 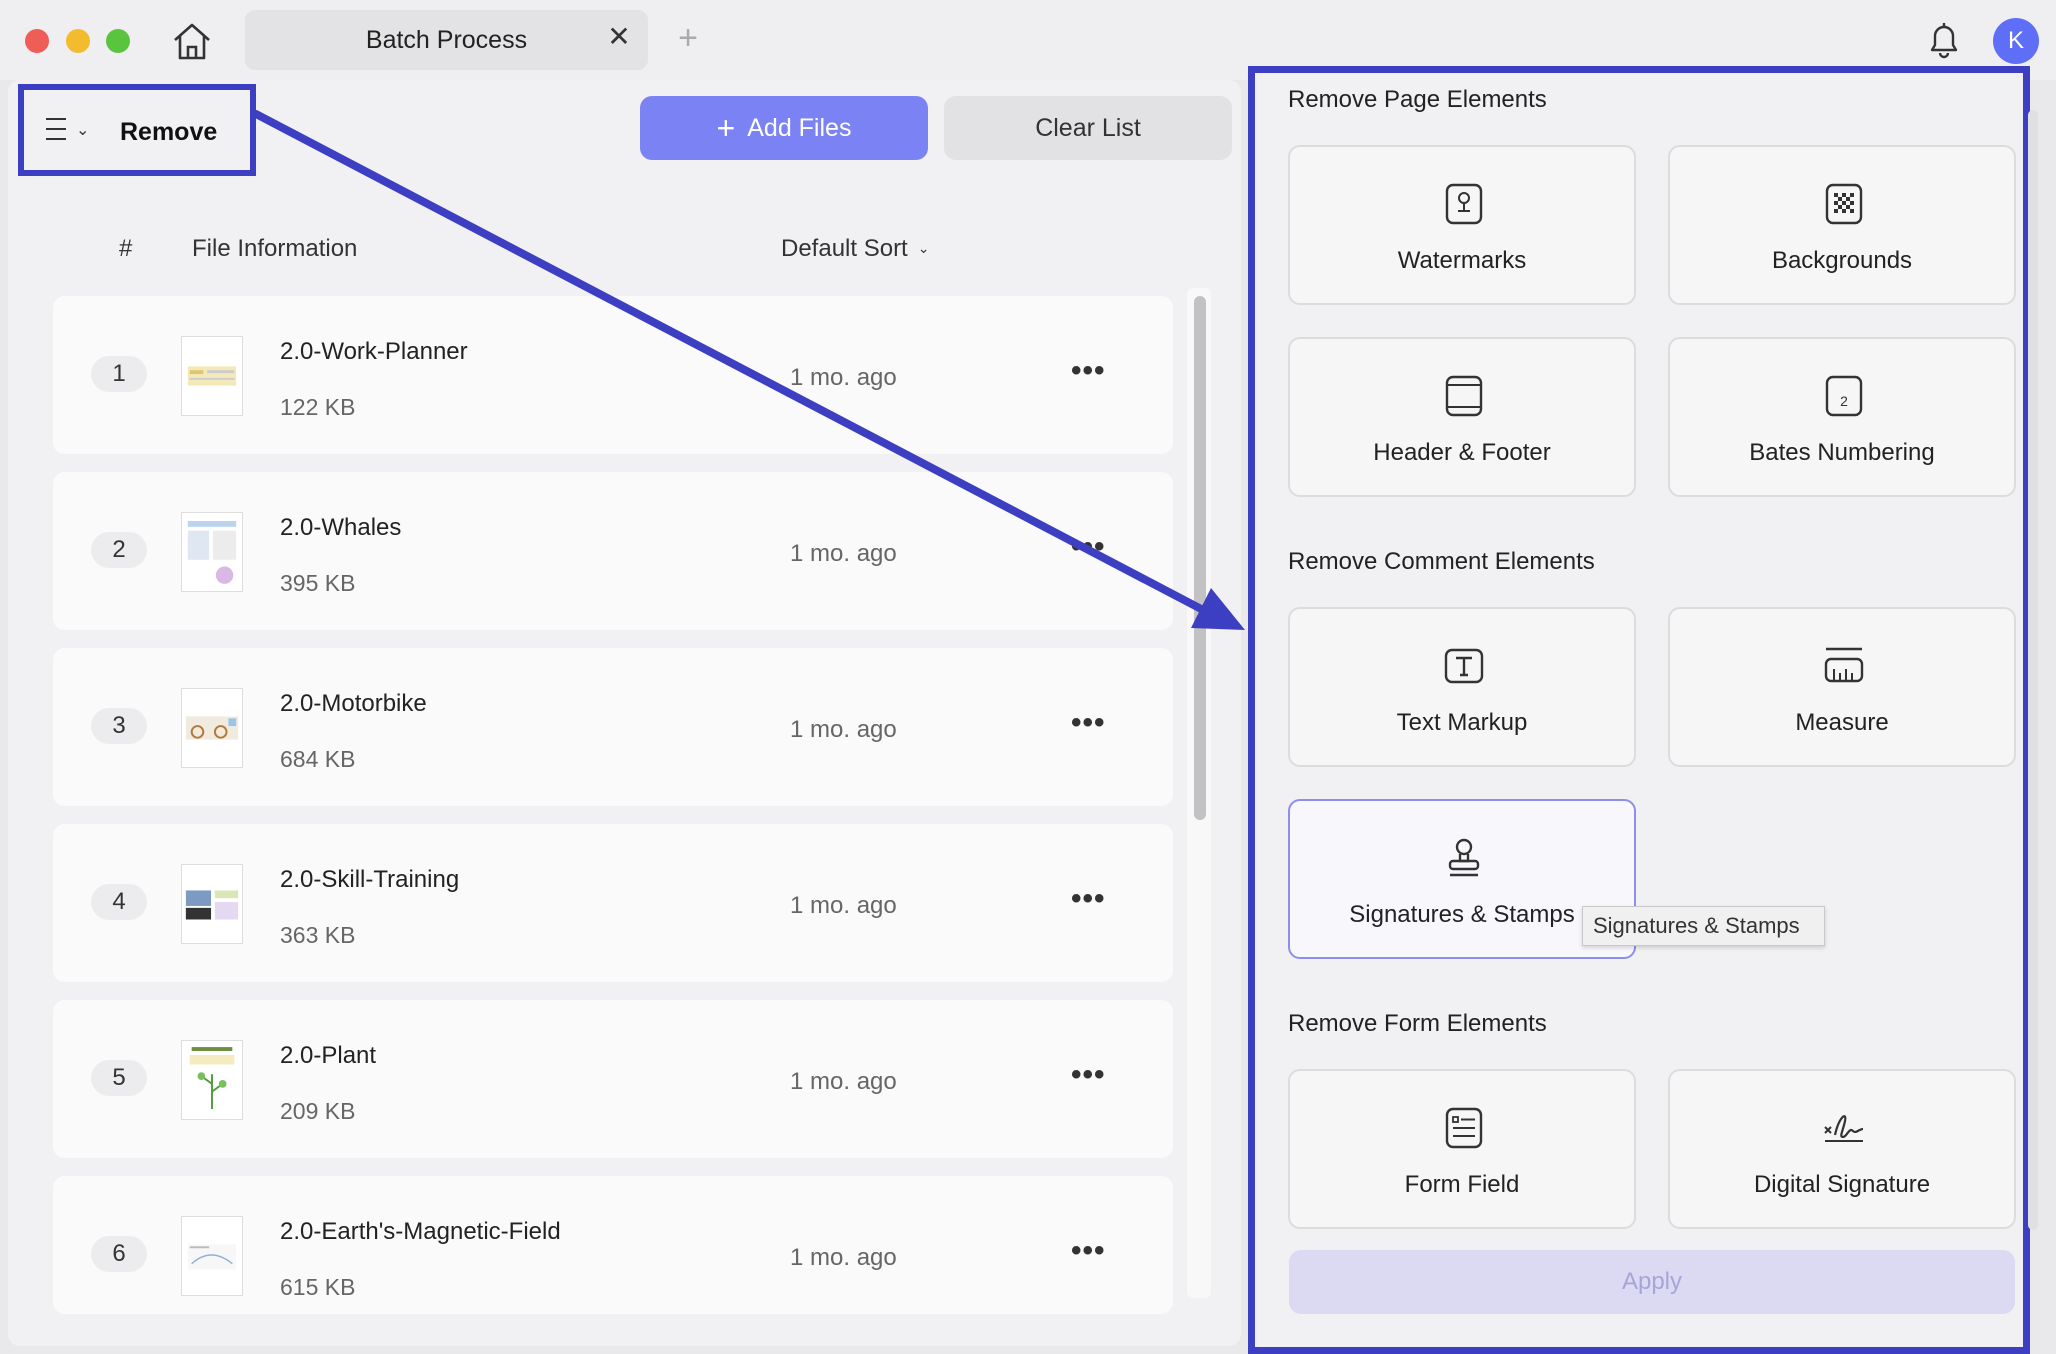 What do you see at coordinates (56, 129) in the screenshot?
I see `menu-icon` at bounding box center [56, 129].